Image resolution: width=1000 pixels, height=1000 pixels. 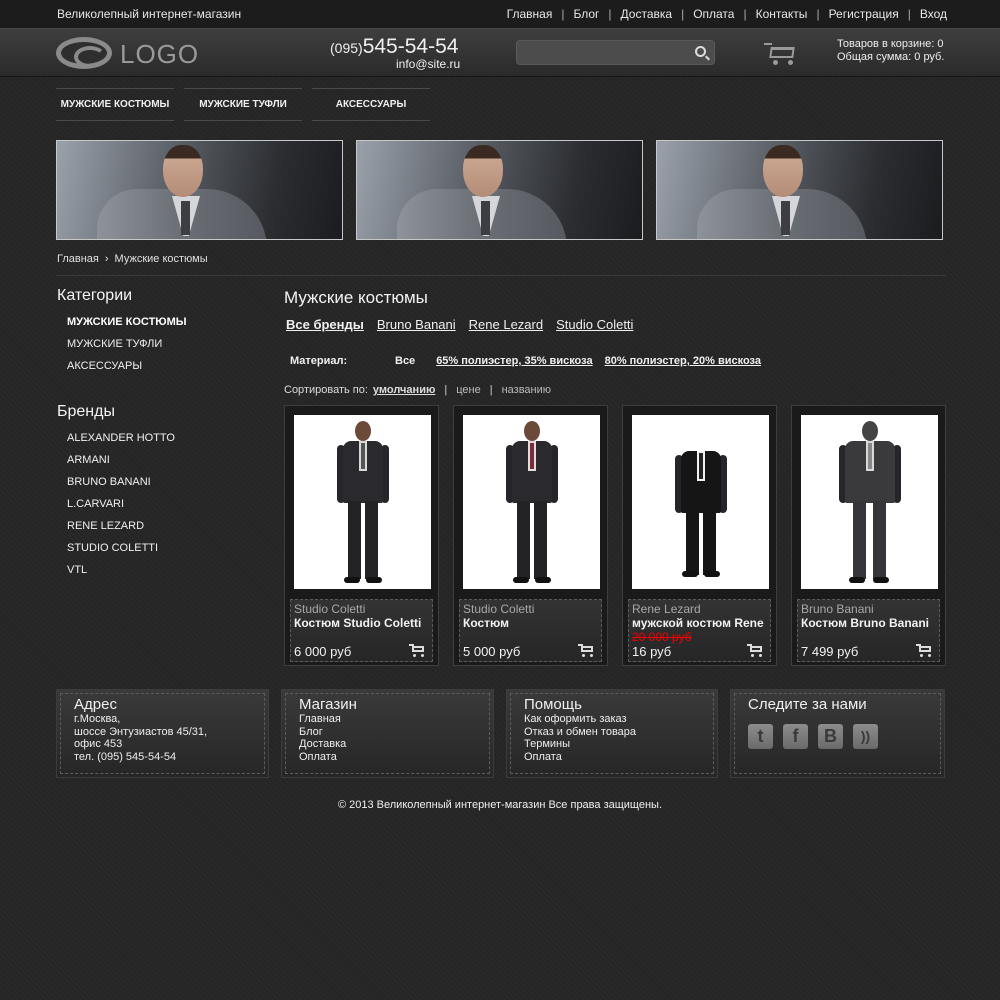 I want to click on cart-total: Общая сумма: 0 руб., so click(x=891, y=57).